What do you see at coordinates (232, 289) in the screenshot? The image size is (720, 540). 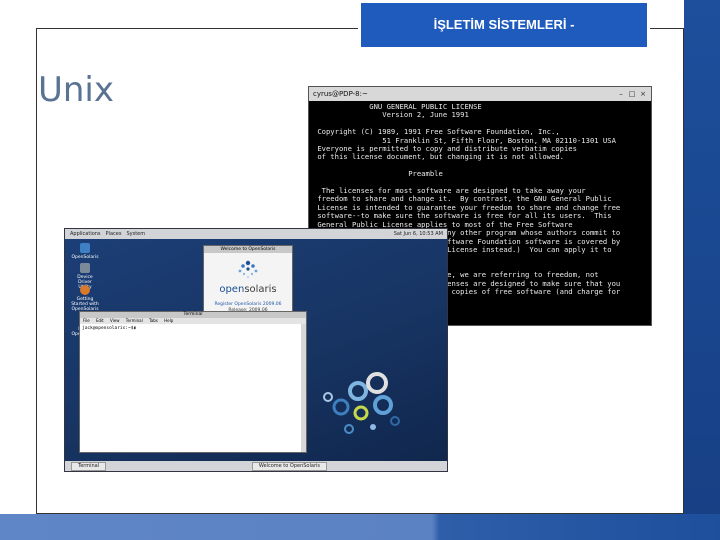 I see `wordmark-open: open` at bounding box center [232, 289].